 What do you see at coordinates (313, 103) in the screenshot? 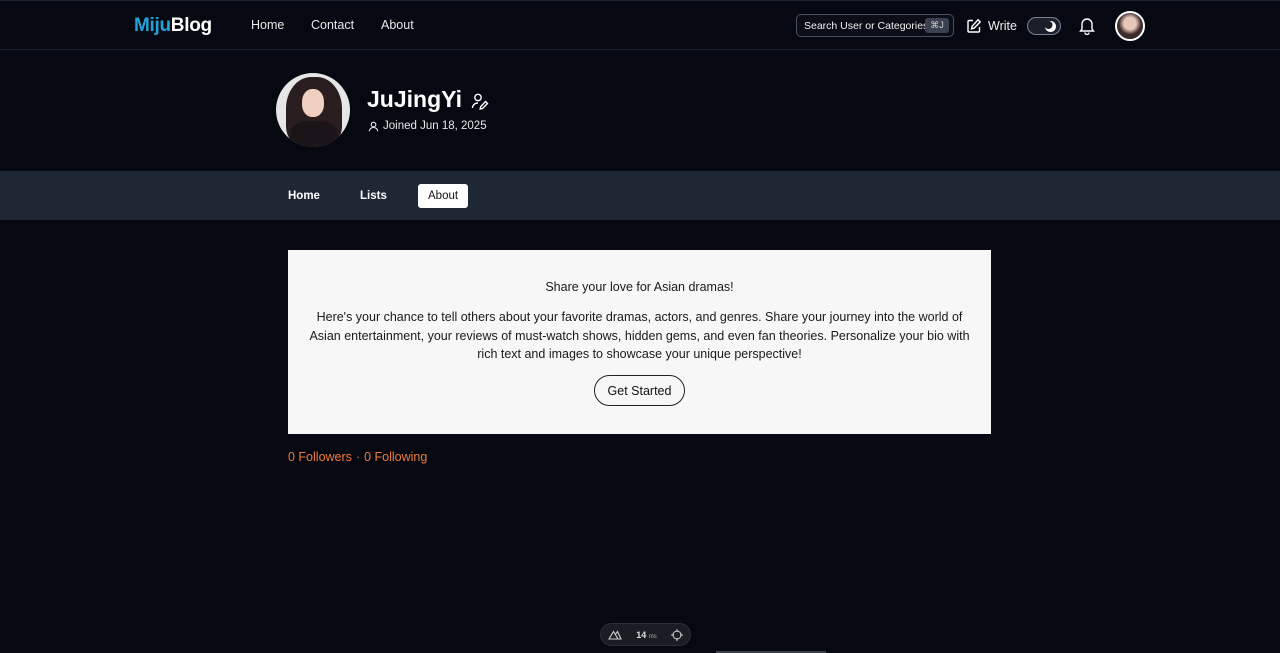
I see `avatar-face` at bounding box center [313, 103].